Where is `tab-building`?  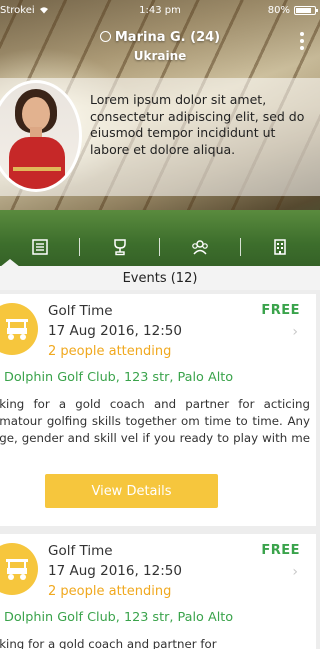
tab-building is located at coordinates (280, 247).